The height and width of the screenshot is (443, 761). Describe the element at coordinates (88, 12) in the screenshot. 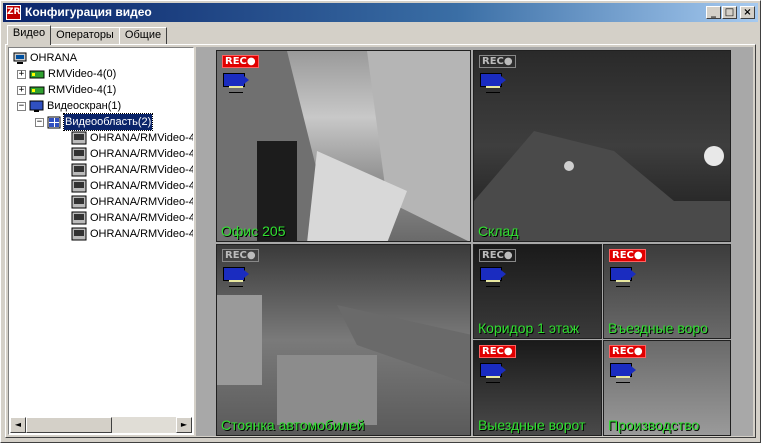

I see `window-title: Конфигурация видео` at that location.